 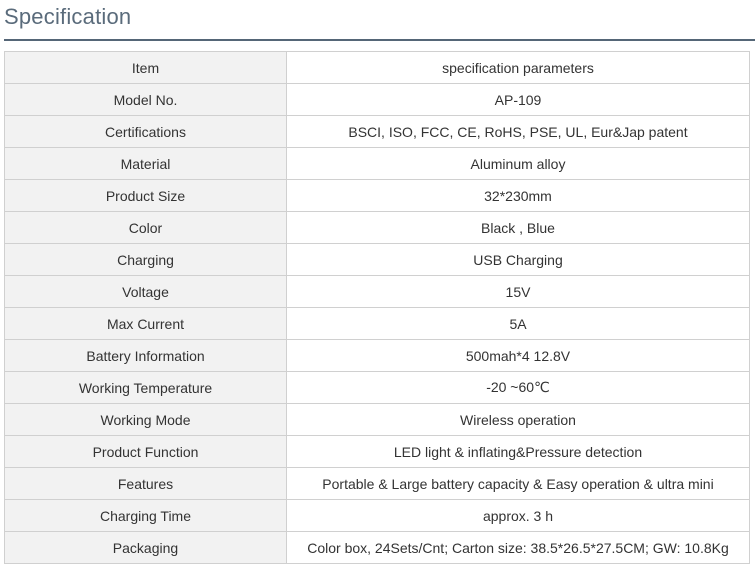 I want to click on spec-item-cell: Product Function, so click(x=145, y=451).